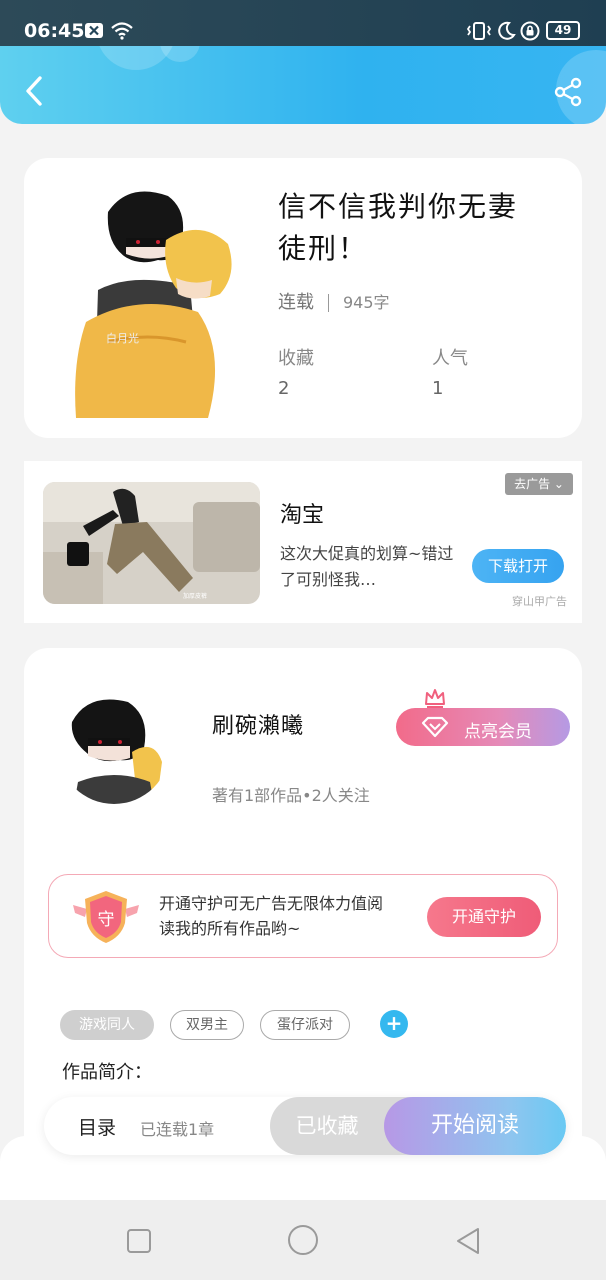 The width and height of the screenshot is (606, 1280). I want to click on book-meta: 连载 945字, so click(334, 301).